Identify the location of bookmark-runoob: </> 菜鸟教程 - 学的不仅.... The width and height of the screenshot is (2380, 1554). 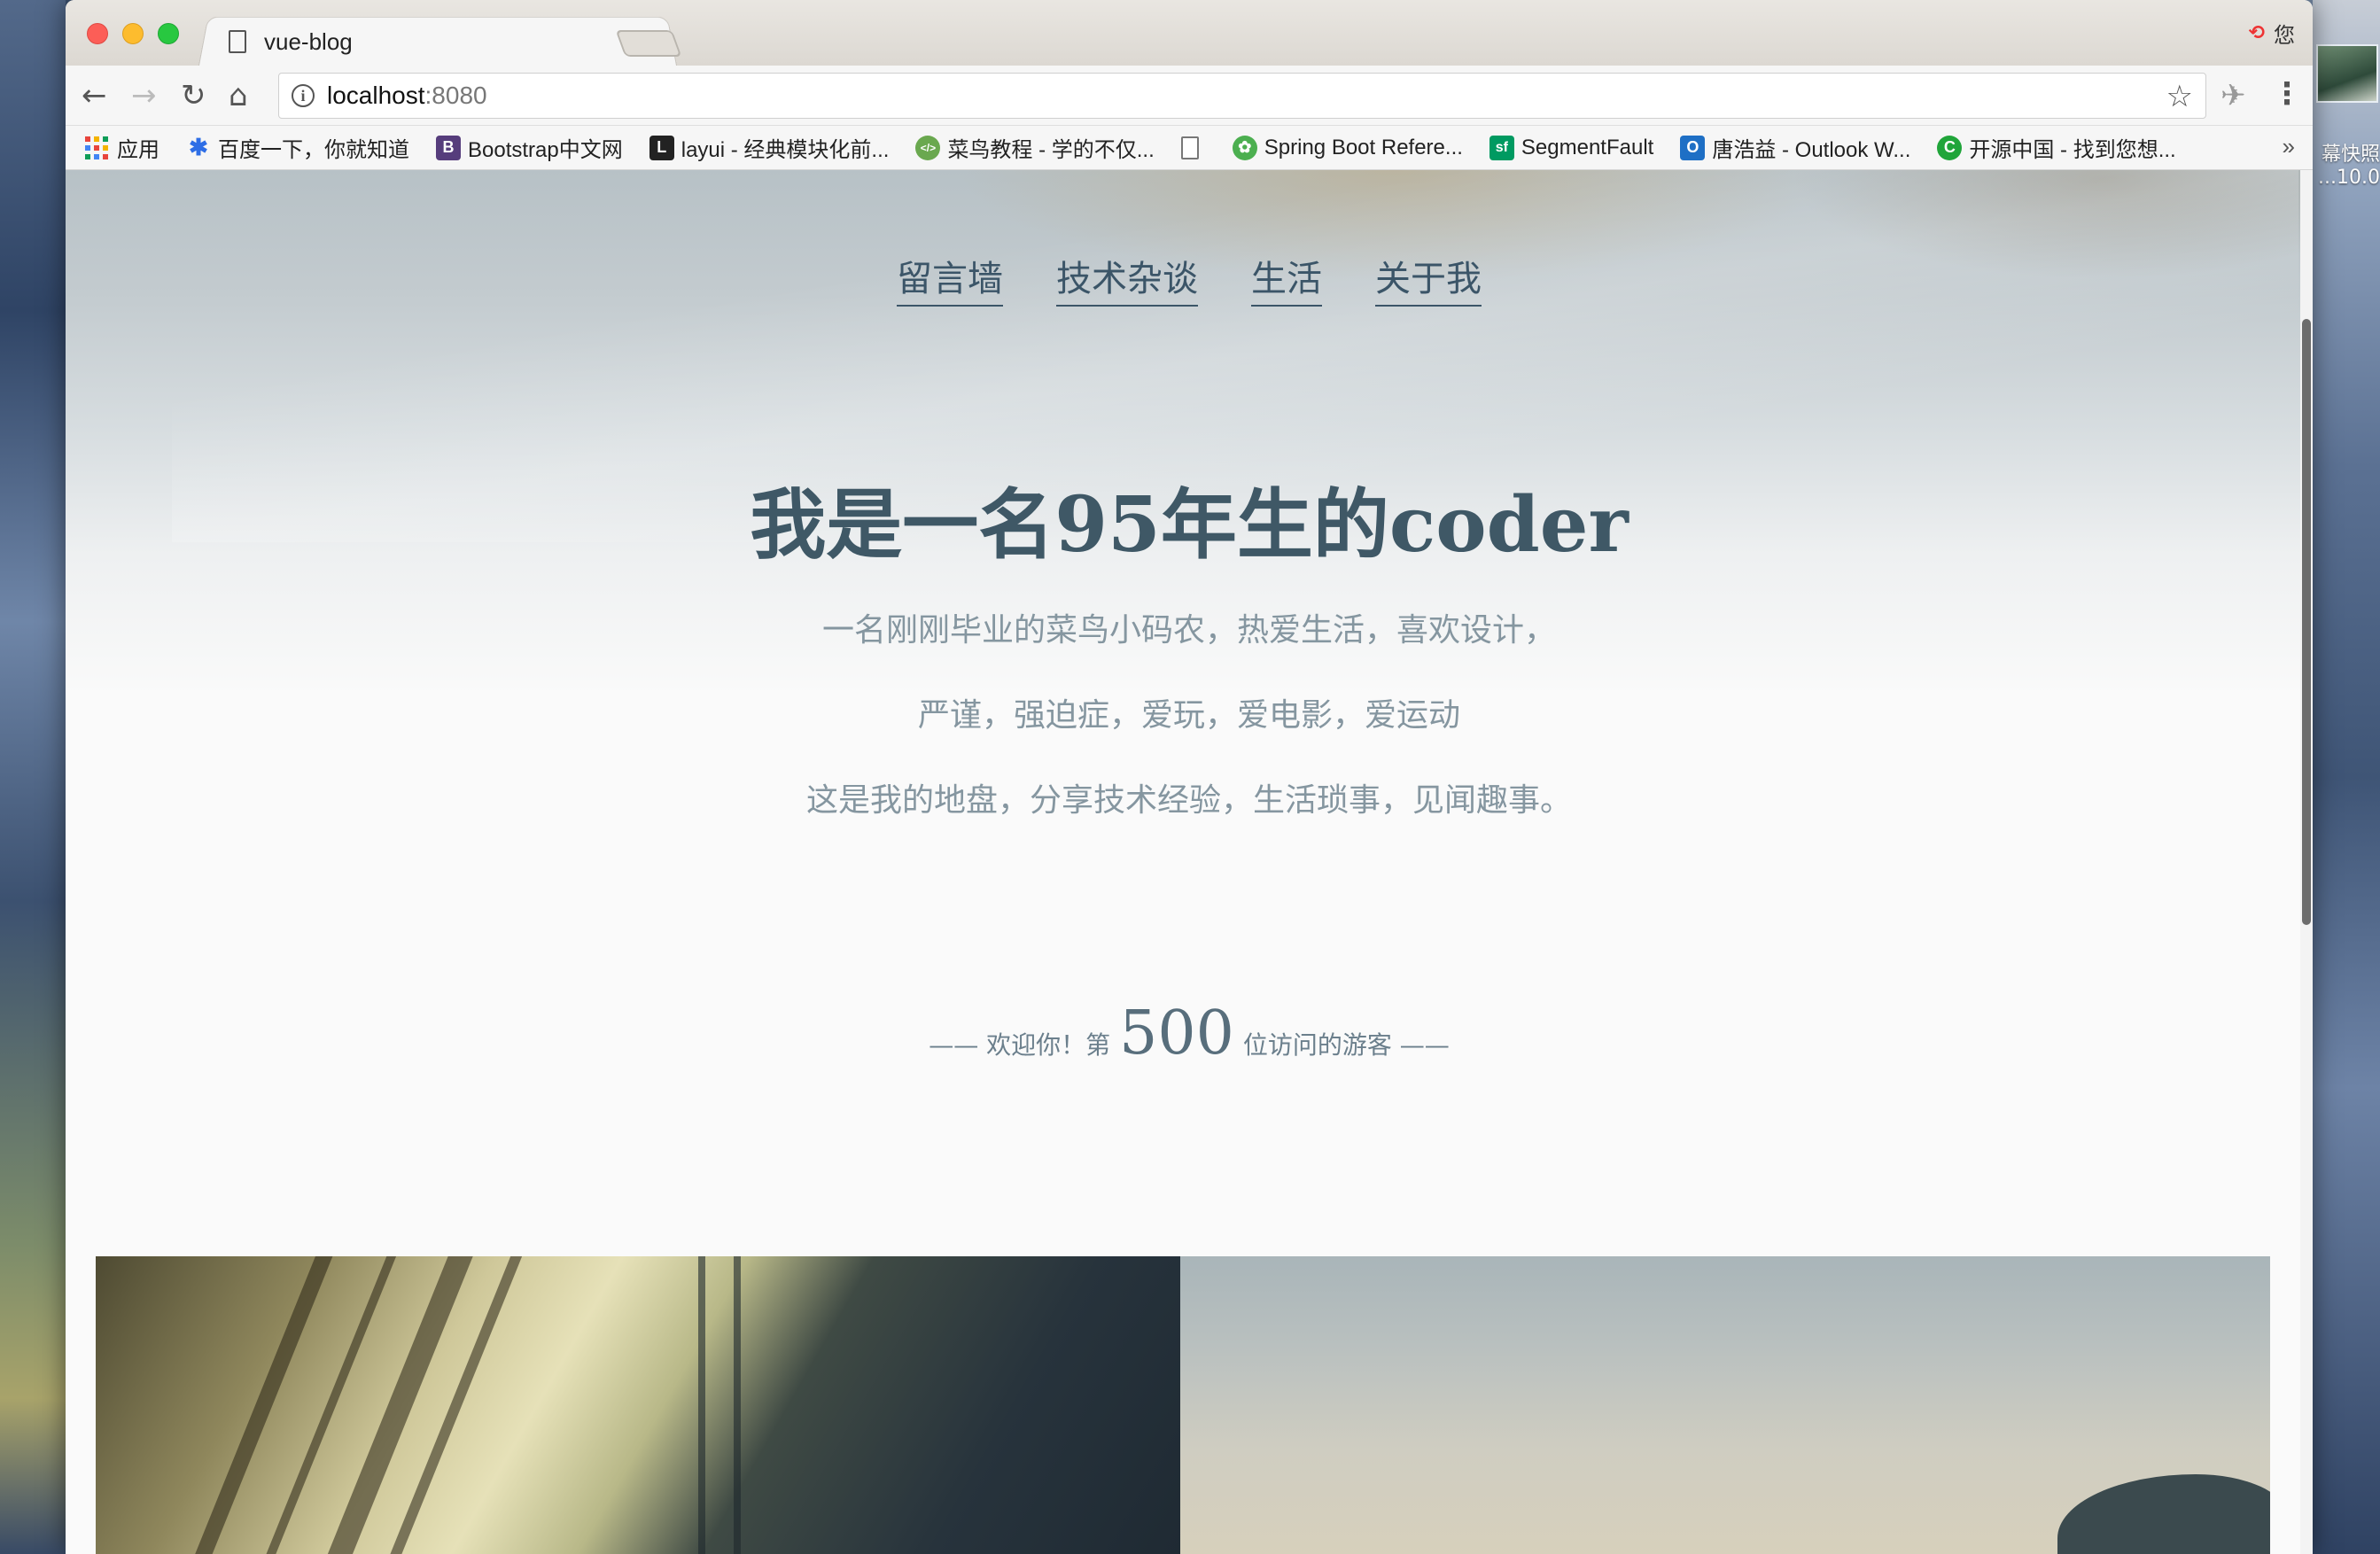
(1035, 147).